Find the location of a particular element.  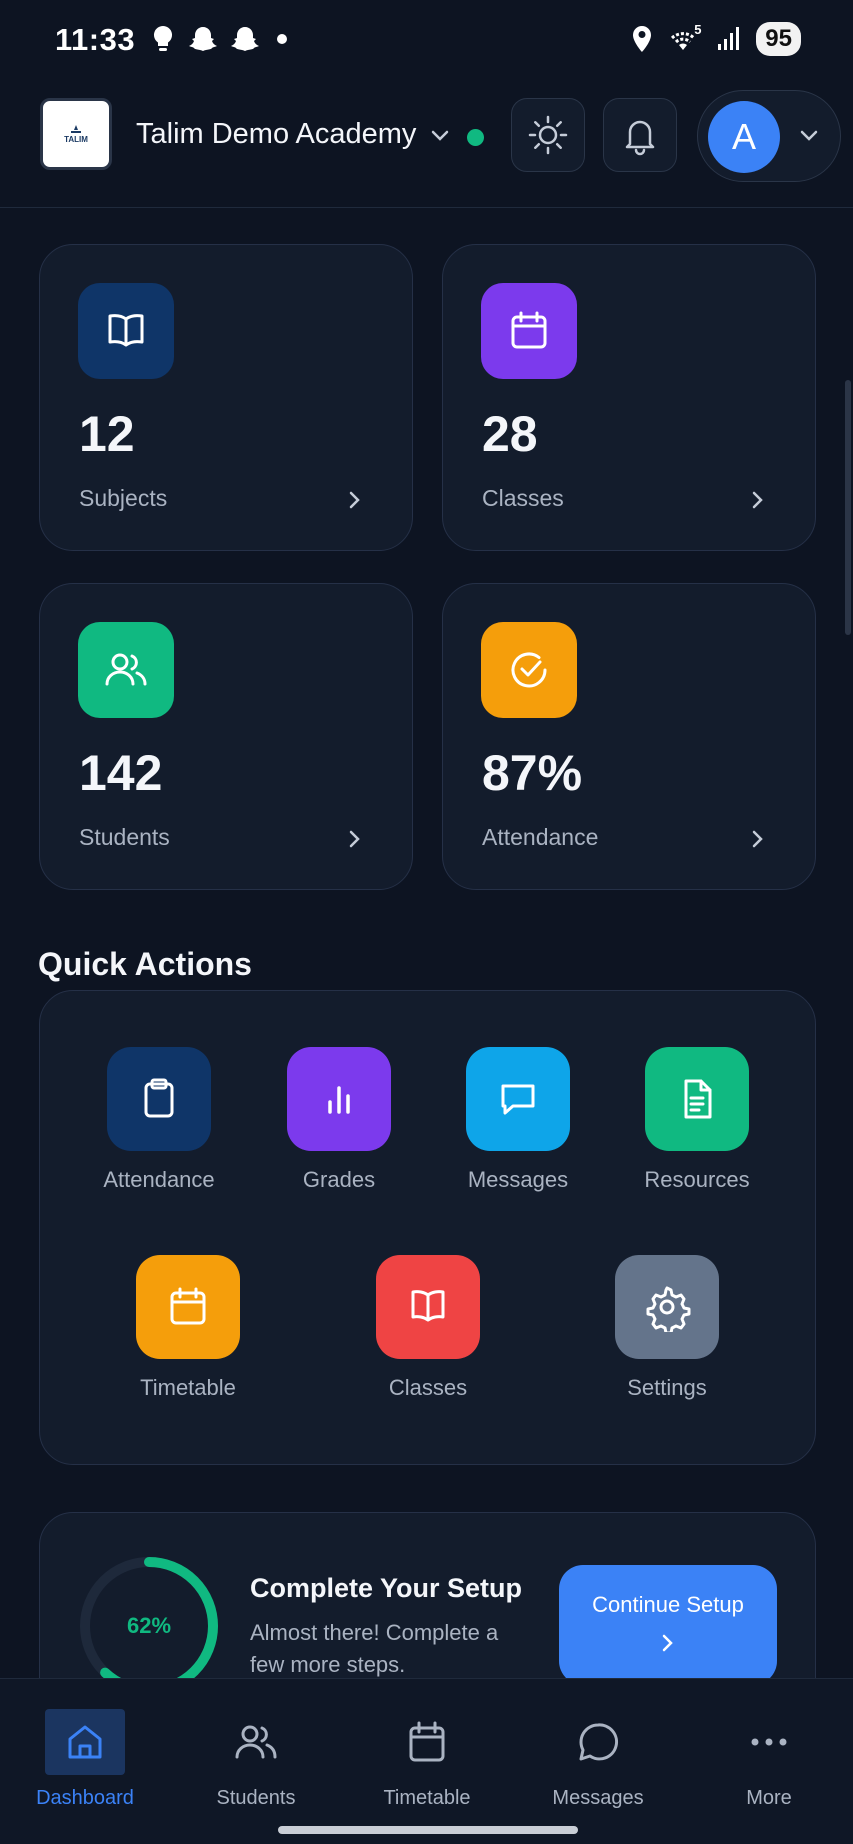

school-logo: TALIM is located at coordinates (76, 134).